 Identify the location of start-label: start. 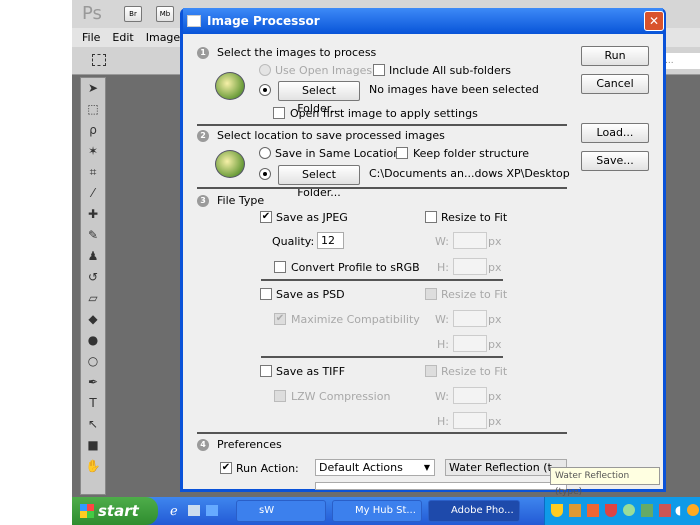
(118, 511).